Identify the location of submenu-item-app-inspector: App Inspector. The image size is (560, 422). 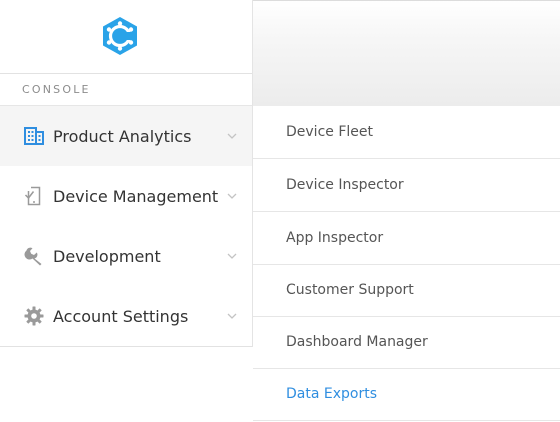
(406, 238).